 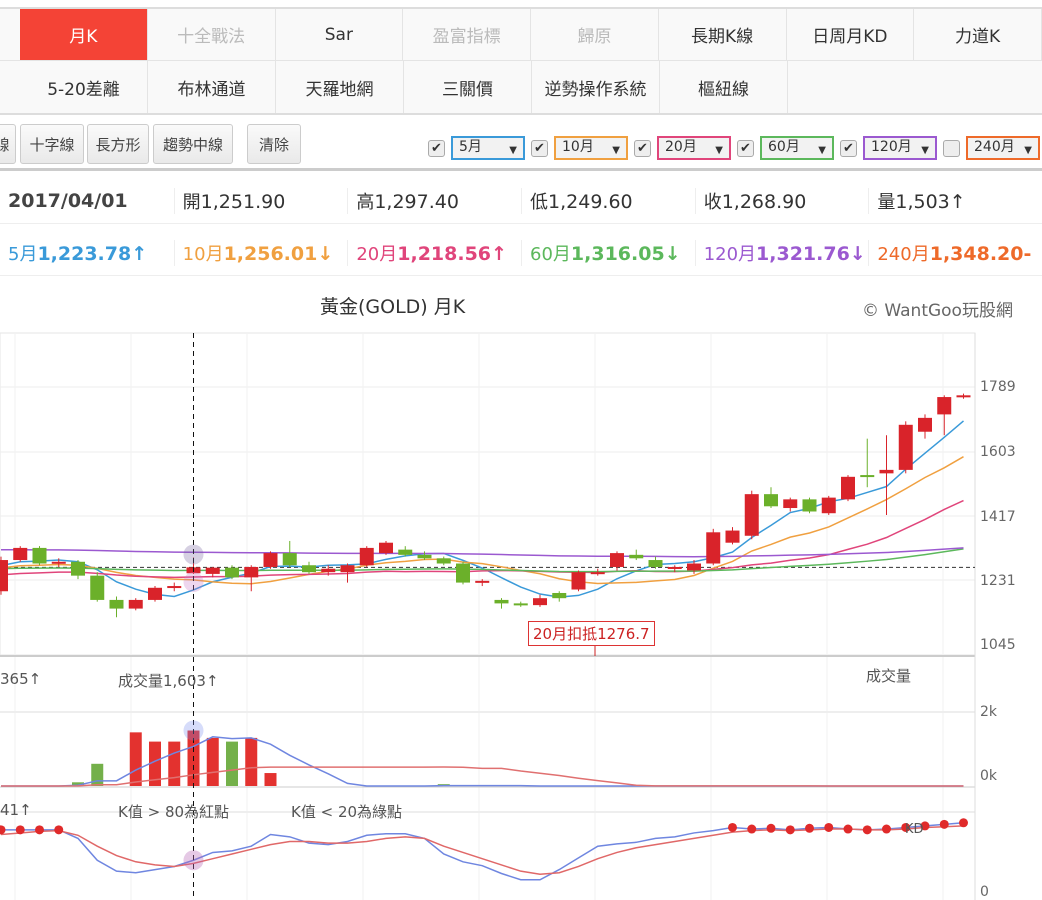 What do you see at coordinates (989, 776) in the screenshot?
I see `volume-tick: 0k` at bounding box center [989, 776].